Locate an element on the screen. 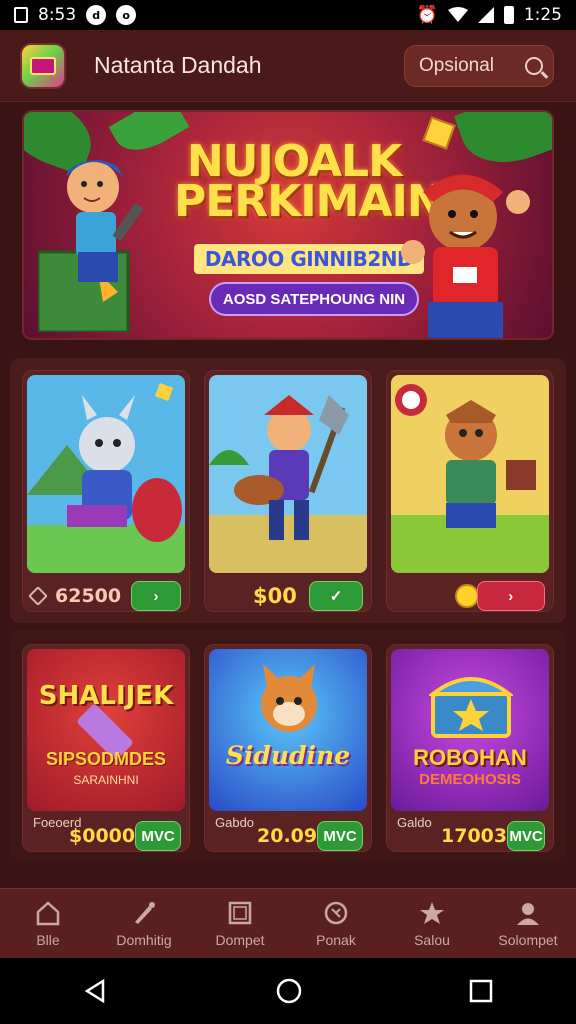  home-circle-icon is located at coordinates (289, 991).